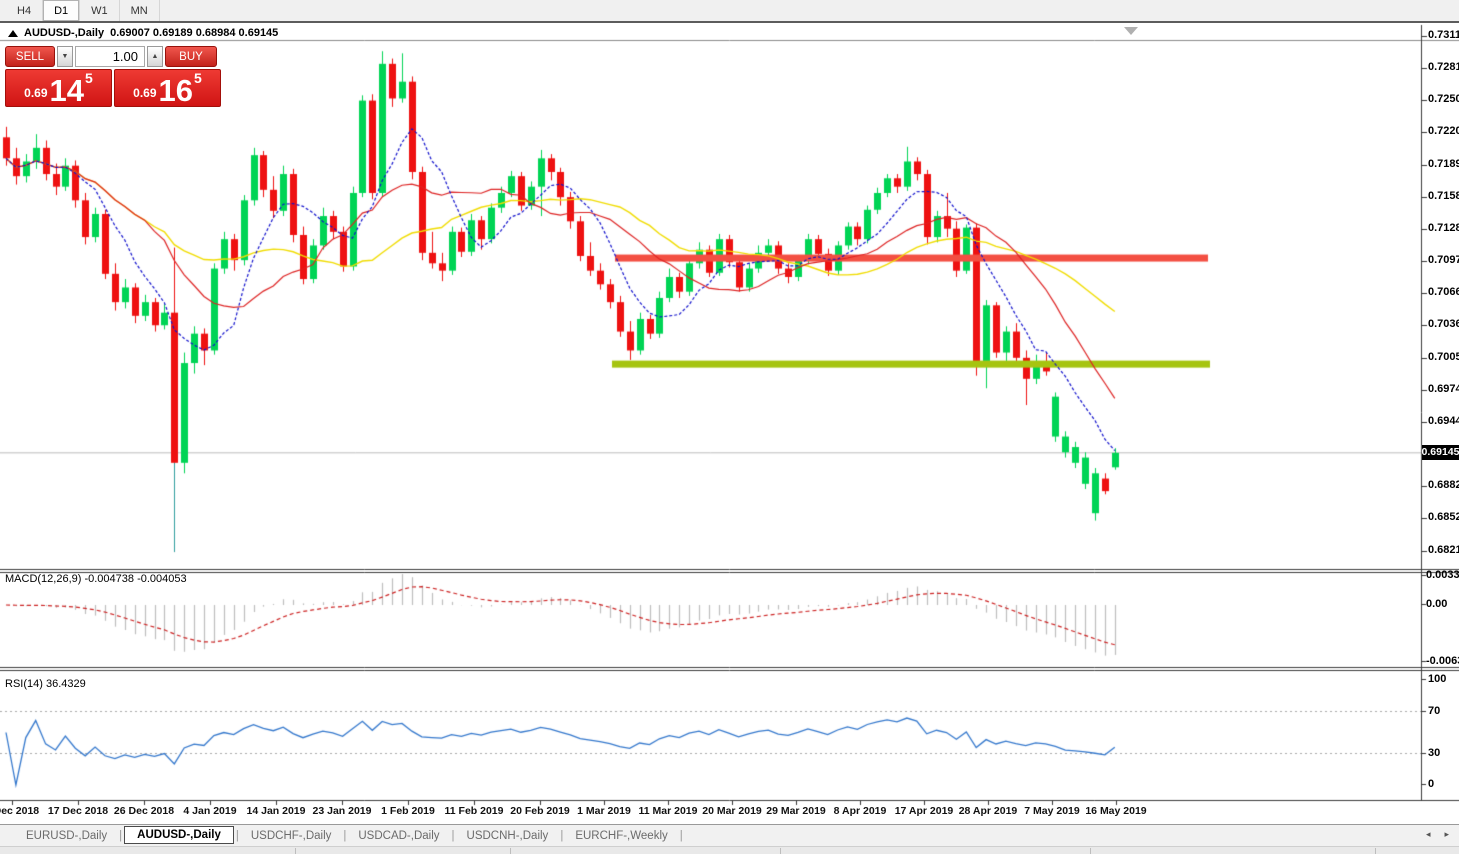  I want to click on date-axis-label: 17 Dec 2018, so click(78, 811).